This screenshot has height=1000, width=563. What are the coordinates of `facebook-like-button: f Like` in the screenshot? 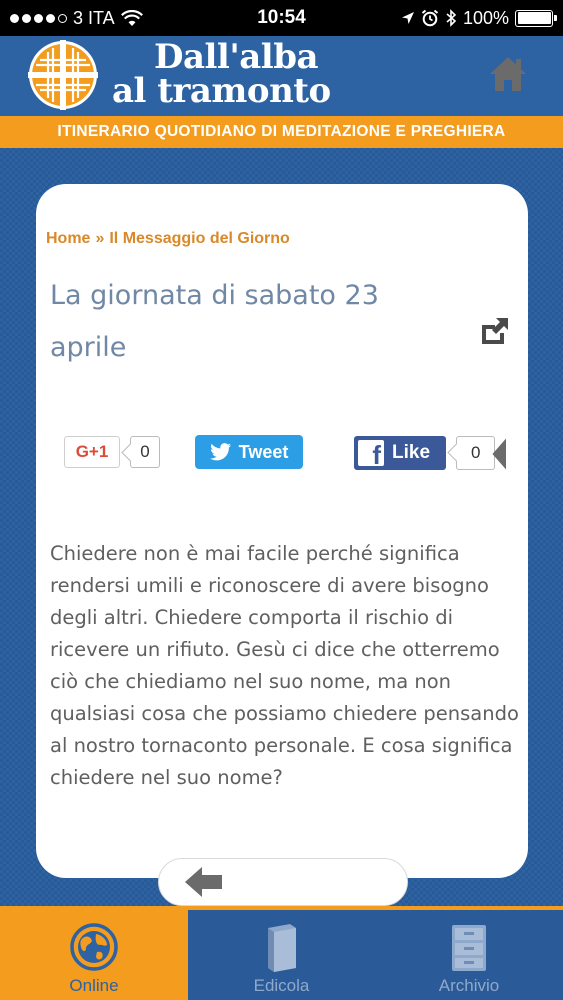 It's located at (400, 453).